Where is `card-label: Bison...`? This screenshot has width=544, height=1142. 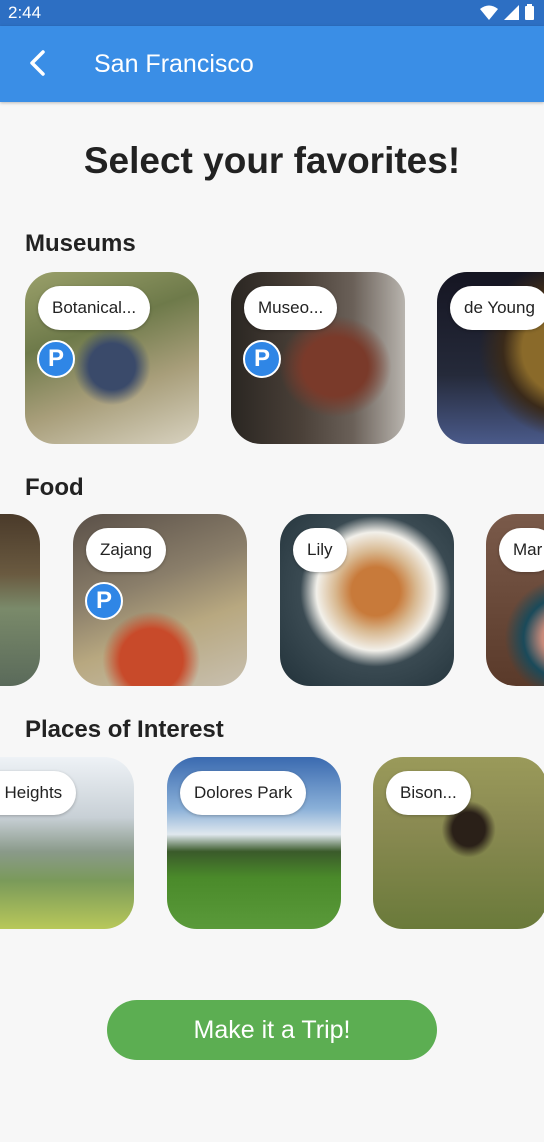
card-label: Bison... is located at coordinates (428, 793).